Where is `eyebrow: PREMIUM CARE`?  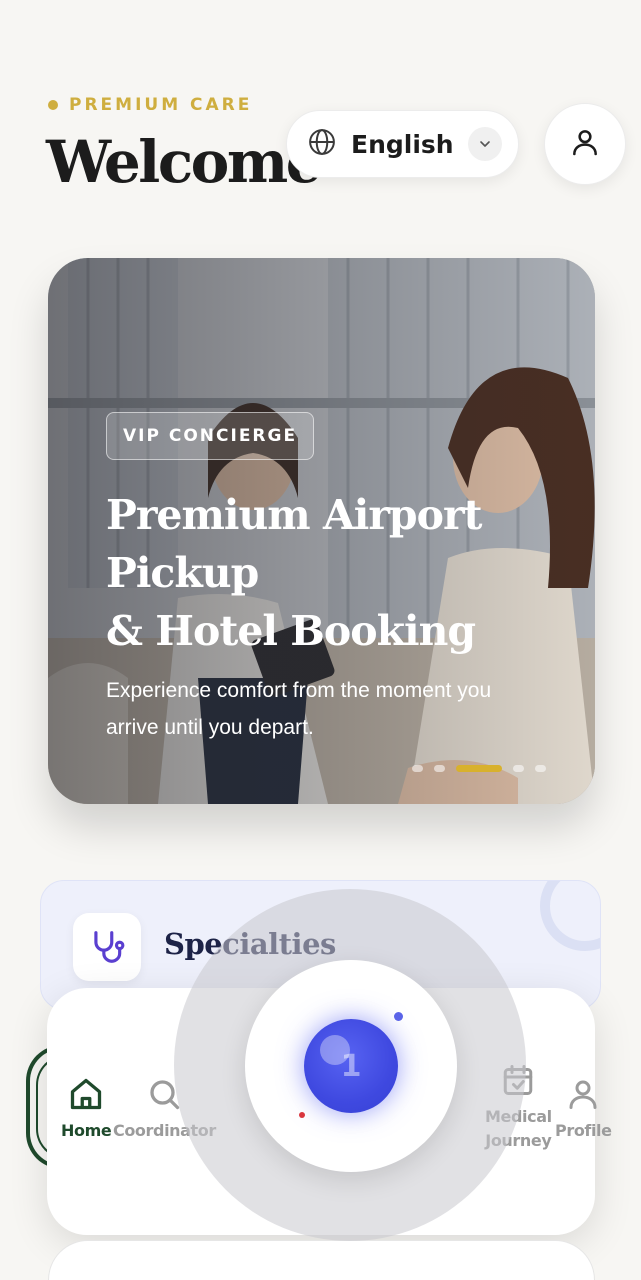 eyebrow: PREMIUM CARE is located at coordinates (150, 105).